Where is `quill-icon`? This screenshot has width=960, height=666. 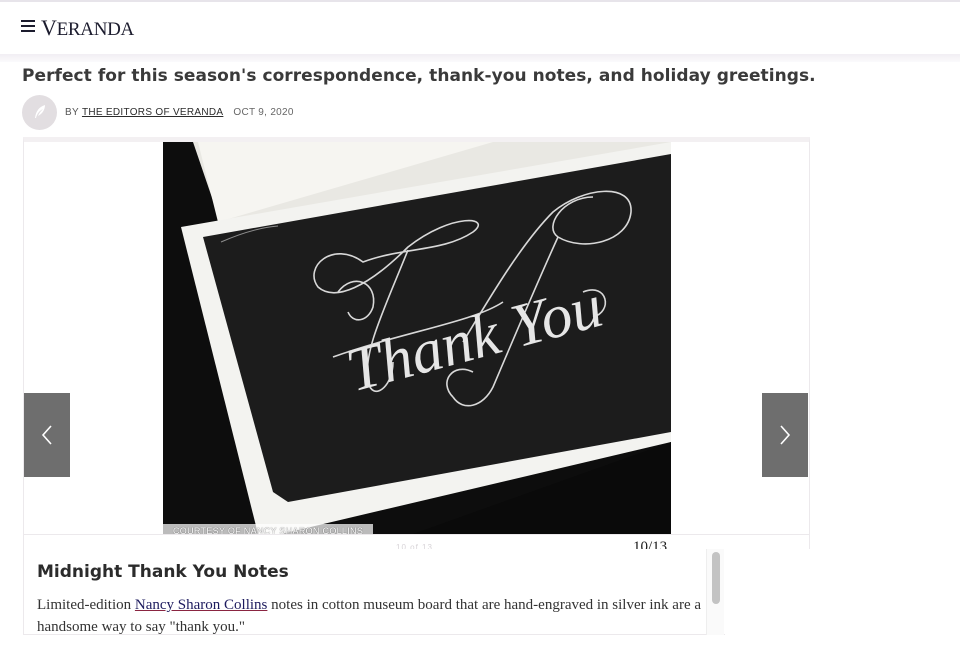 quill-icon is located at coordinates (39, 111).